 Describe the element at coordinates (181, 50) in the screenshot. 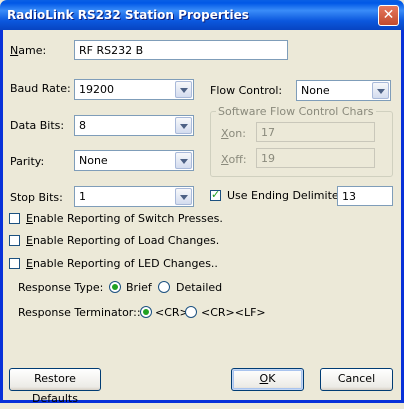

I see `name-input: RF RS232 B` at that location.